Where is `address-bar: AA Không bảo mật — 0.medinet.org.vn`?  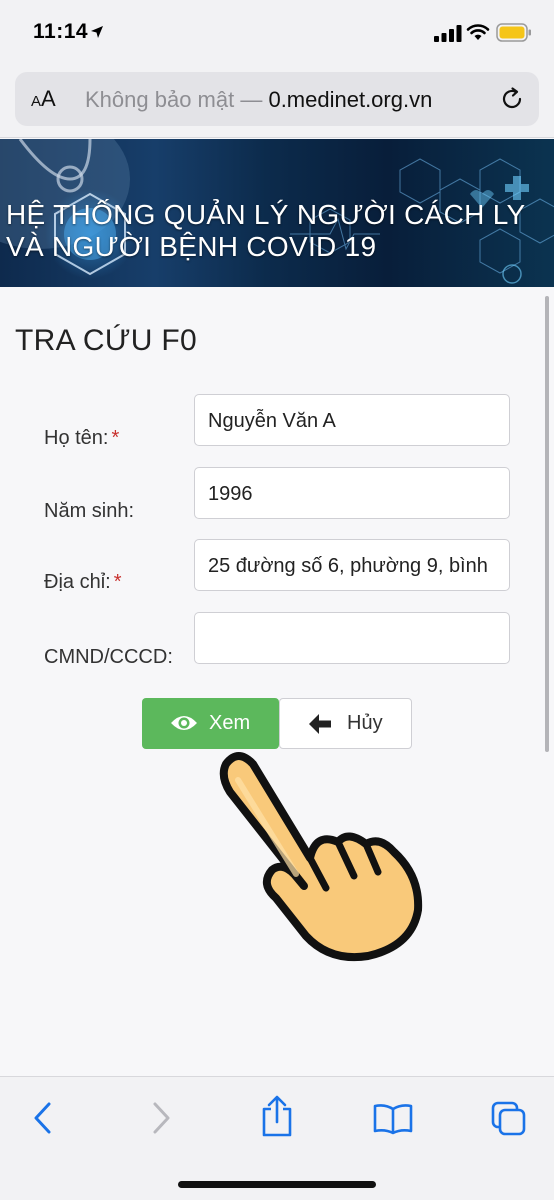
address-bar: AA Không bảo mật — 0.medinet.org.vn is located at coordinates (277, 99).